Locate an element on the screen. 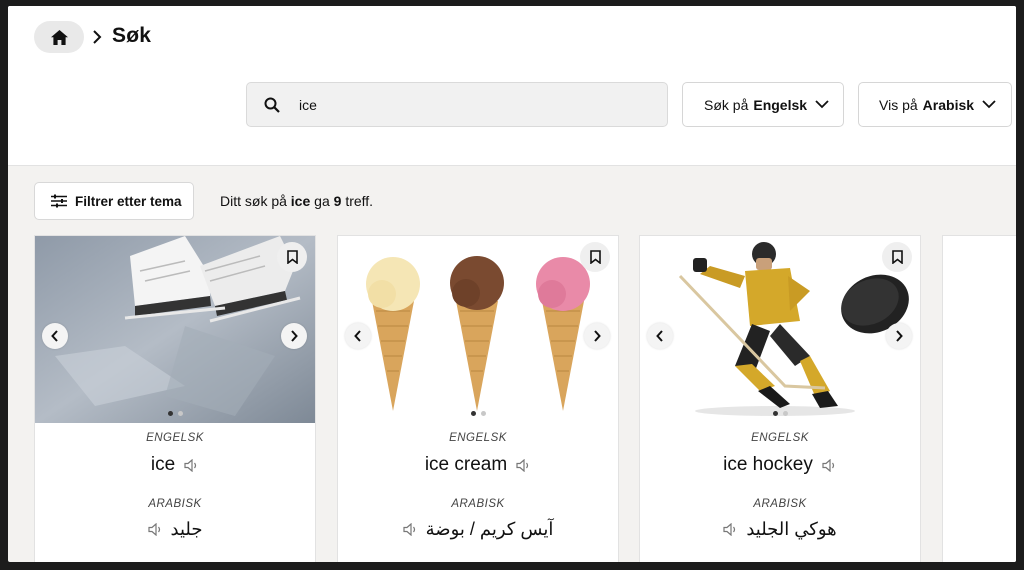  filter-by-theme-button: Filtrer etter tema is located at coordinates (114, 201).